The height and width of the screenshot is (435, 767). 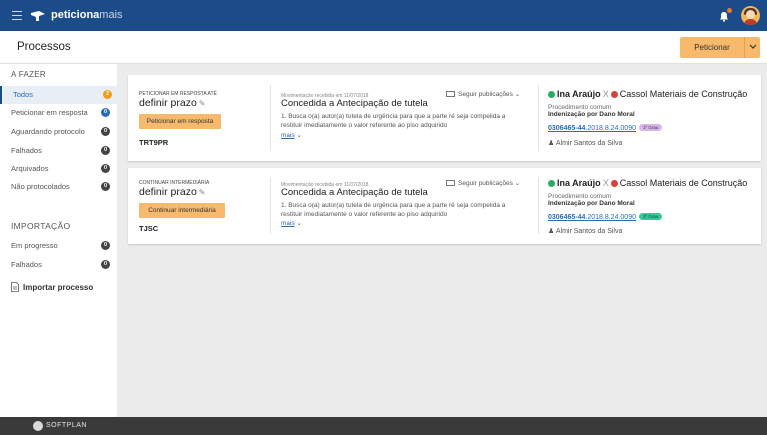 What do you see at coordinates (23, 94) in the screenshot?
I see `sidebar-item-label: Todos` at bounding box center [23, 94].